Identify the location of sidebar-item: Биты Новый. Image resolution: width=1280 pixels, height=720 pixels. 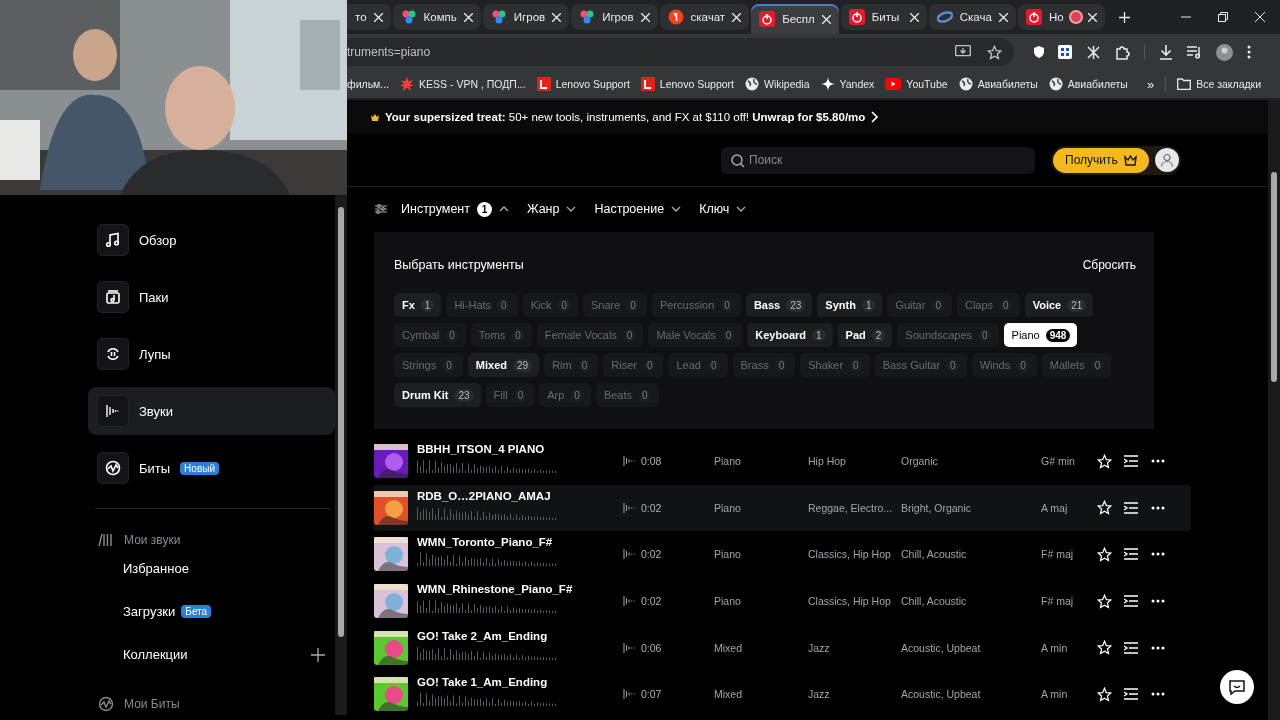
(211, 468).